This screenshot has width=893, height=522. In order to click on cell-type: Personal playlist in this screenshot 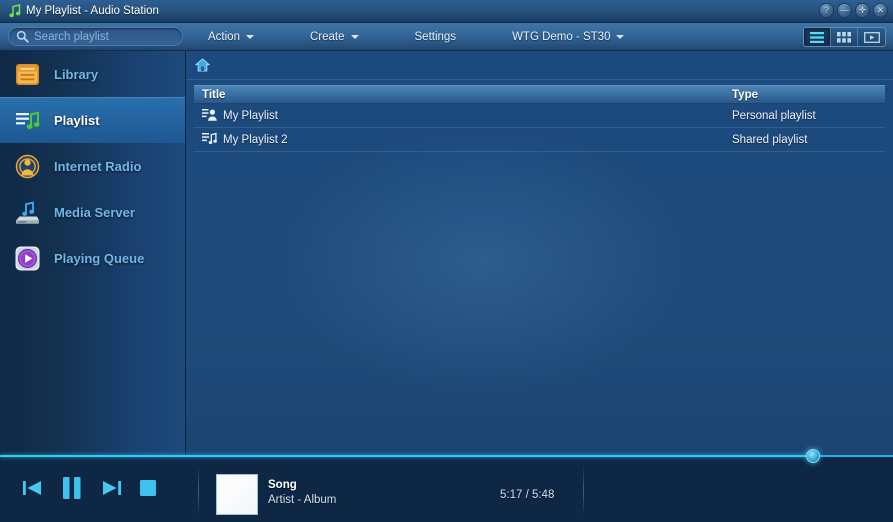, I will do `click(774, 115)`.